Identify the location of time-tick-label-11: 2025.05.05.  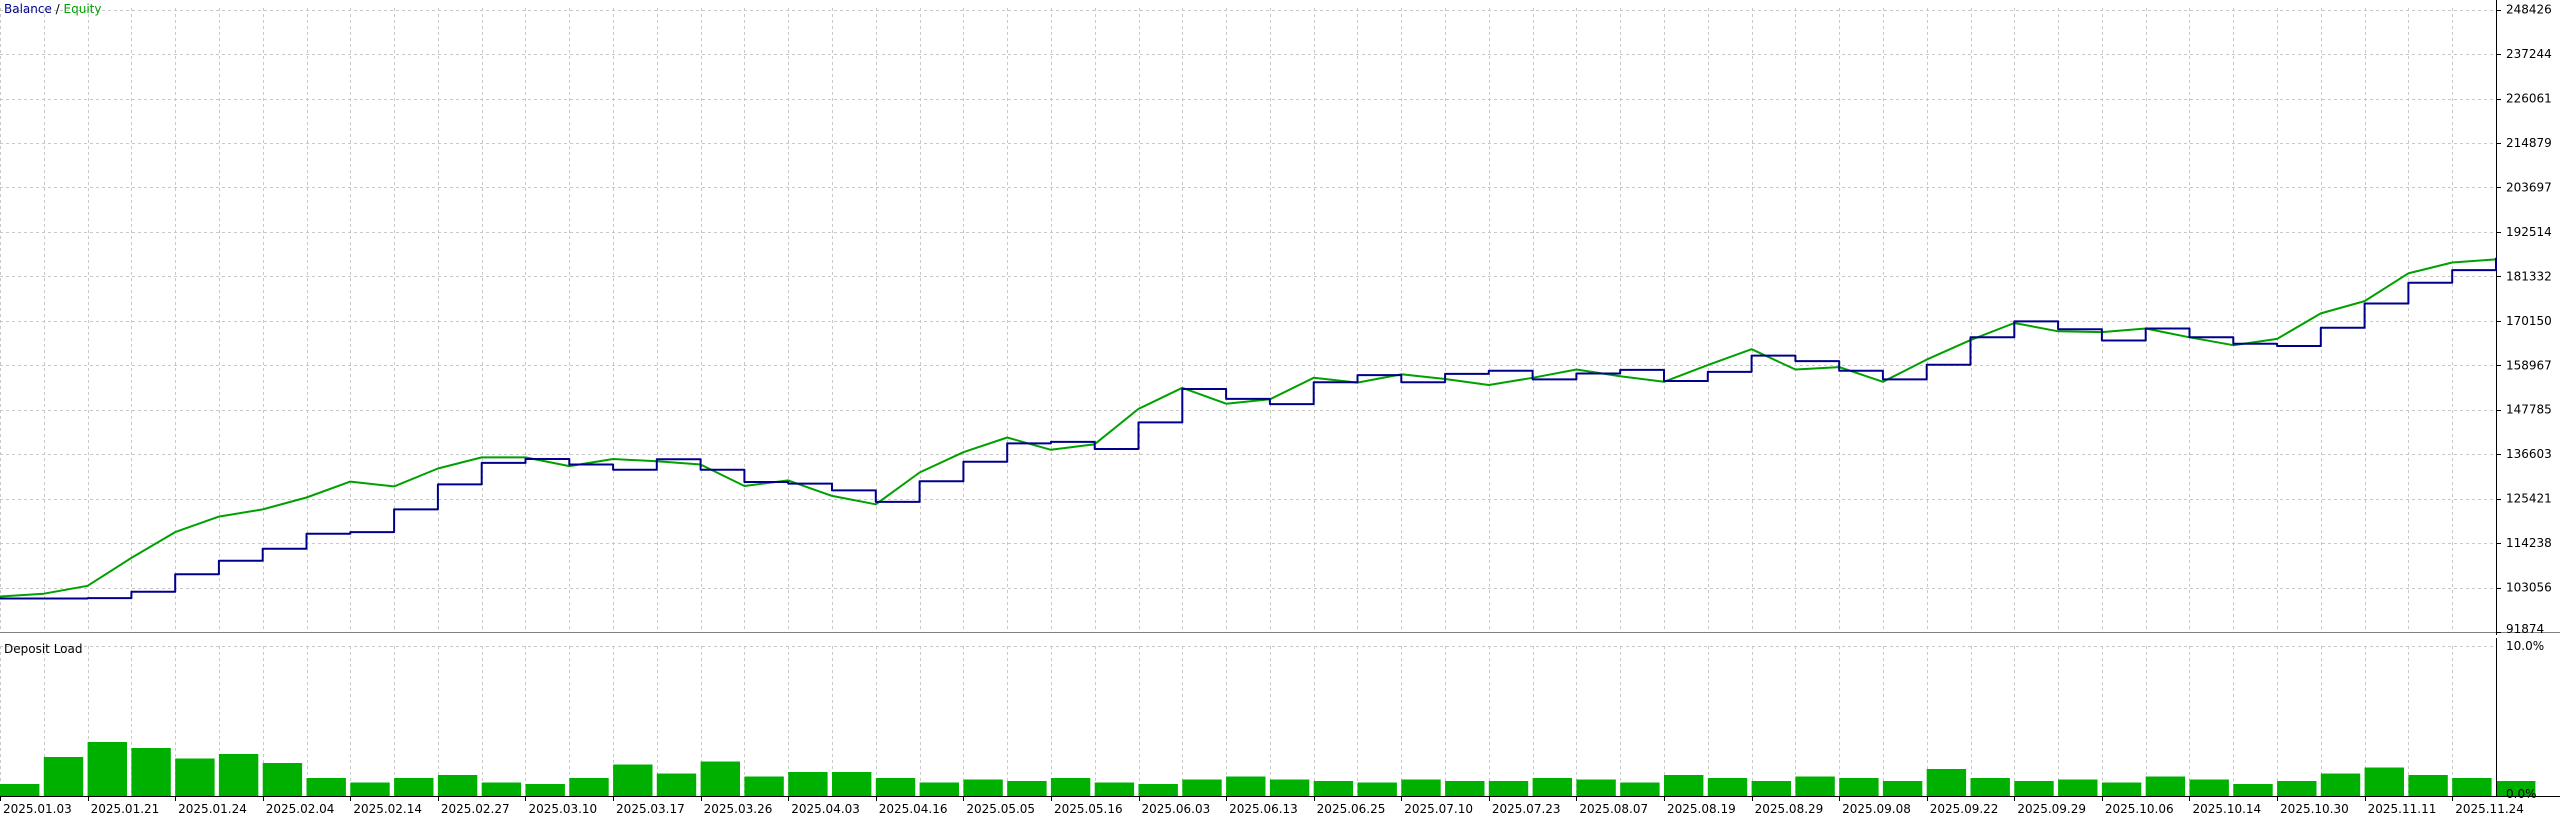
(1000, 809).